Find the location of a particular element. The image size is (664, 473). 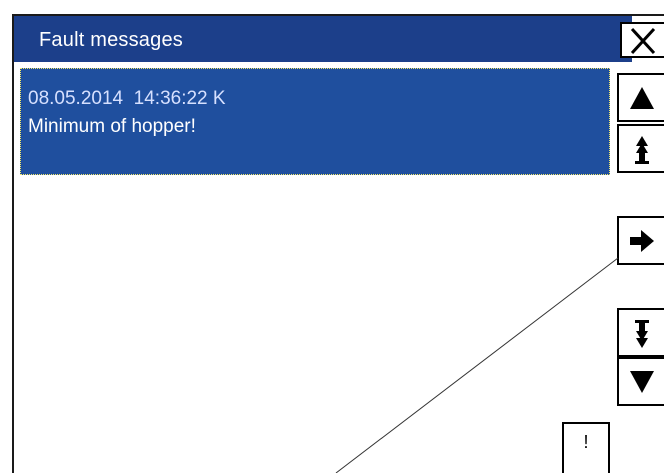

previous-message-button is located at coordinates (640, 97).